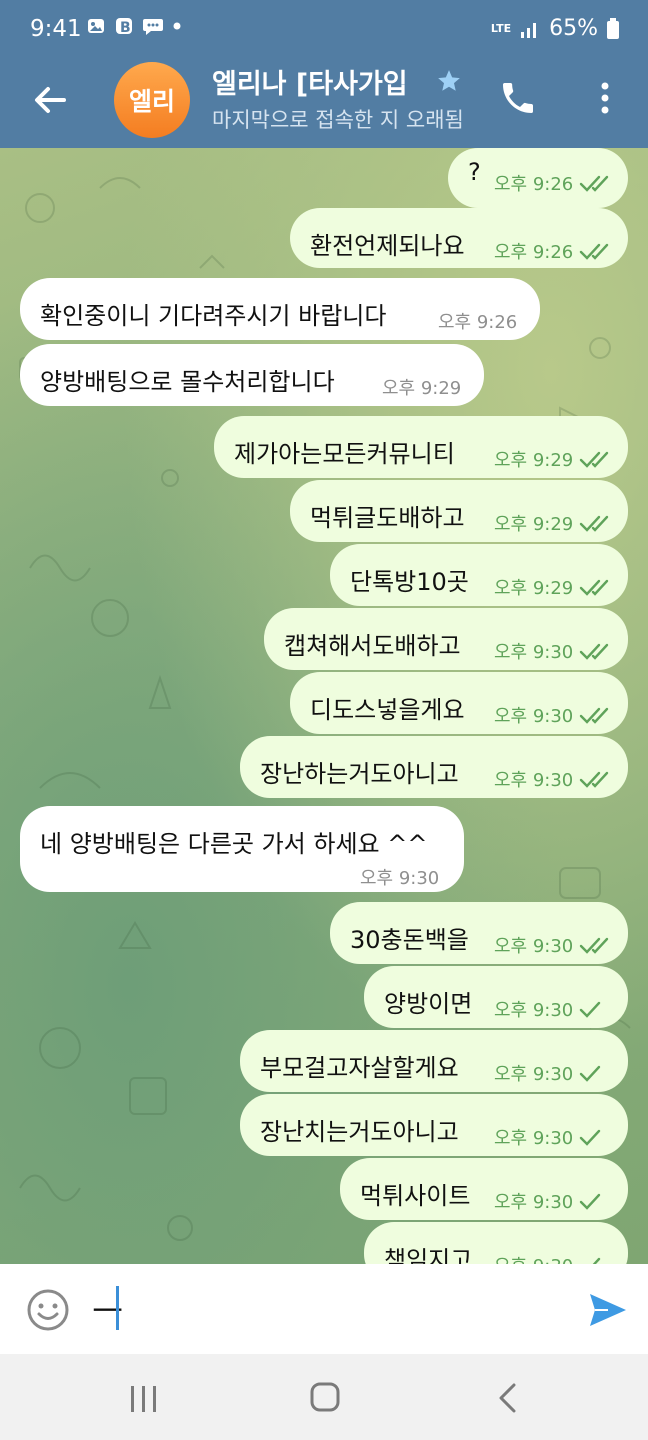 Image resolution: width=648 pixels, height=1440 pixels. Describe the element at coordinates (484, 1189) in the screenshot. I see `outgoing-message: 먹튀사이트 오후 9:30` at that location.